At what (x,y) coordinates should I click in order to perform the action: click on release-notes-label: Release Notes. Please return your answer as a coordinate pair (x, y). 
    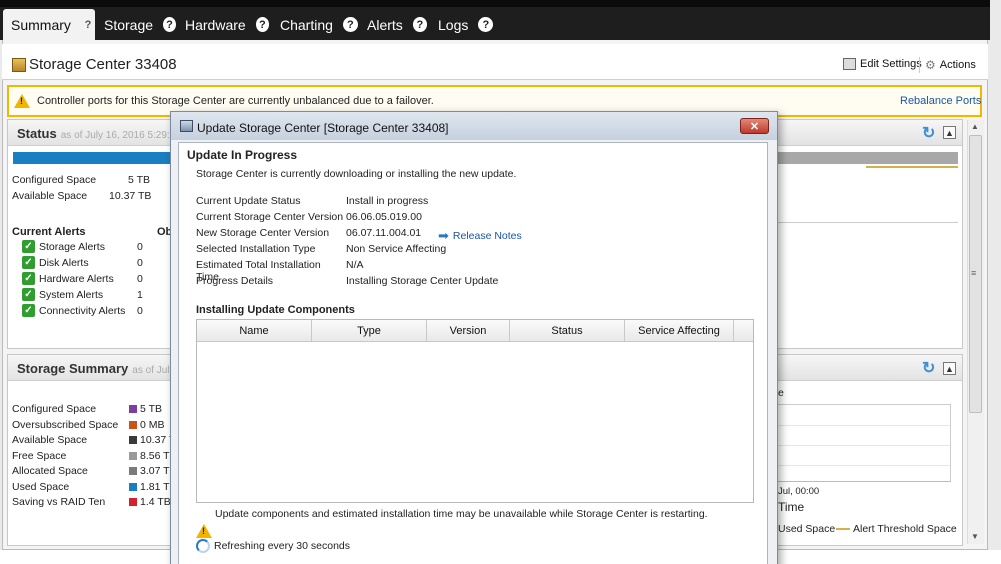
    Looking at the image, I should click on (487, 236).